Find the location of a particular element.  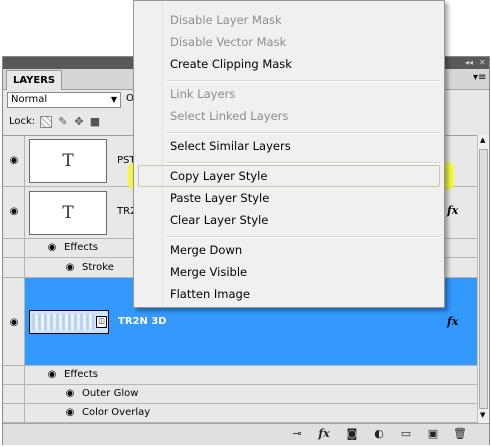

menu-item-create-clipping-mask: Create Clipping Mask is located at coordinates (231, 64).